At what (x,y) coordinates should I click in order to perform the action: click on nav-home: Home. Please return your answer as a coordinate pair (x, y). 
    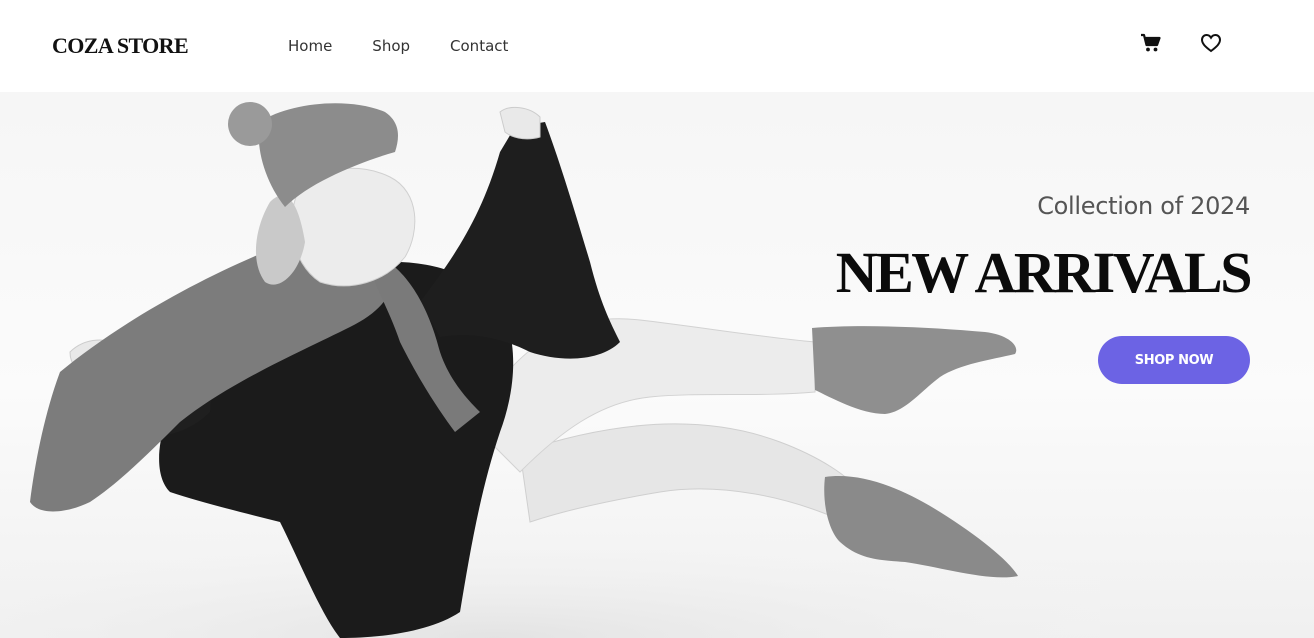
    Looking at the image, I should click on (310, 46).